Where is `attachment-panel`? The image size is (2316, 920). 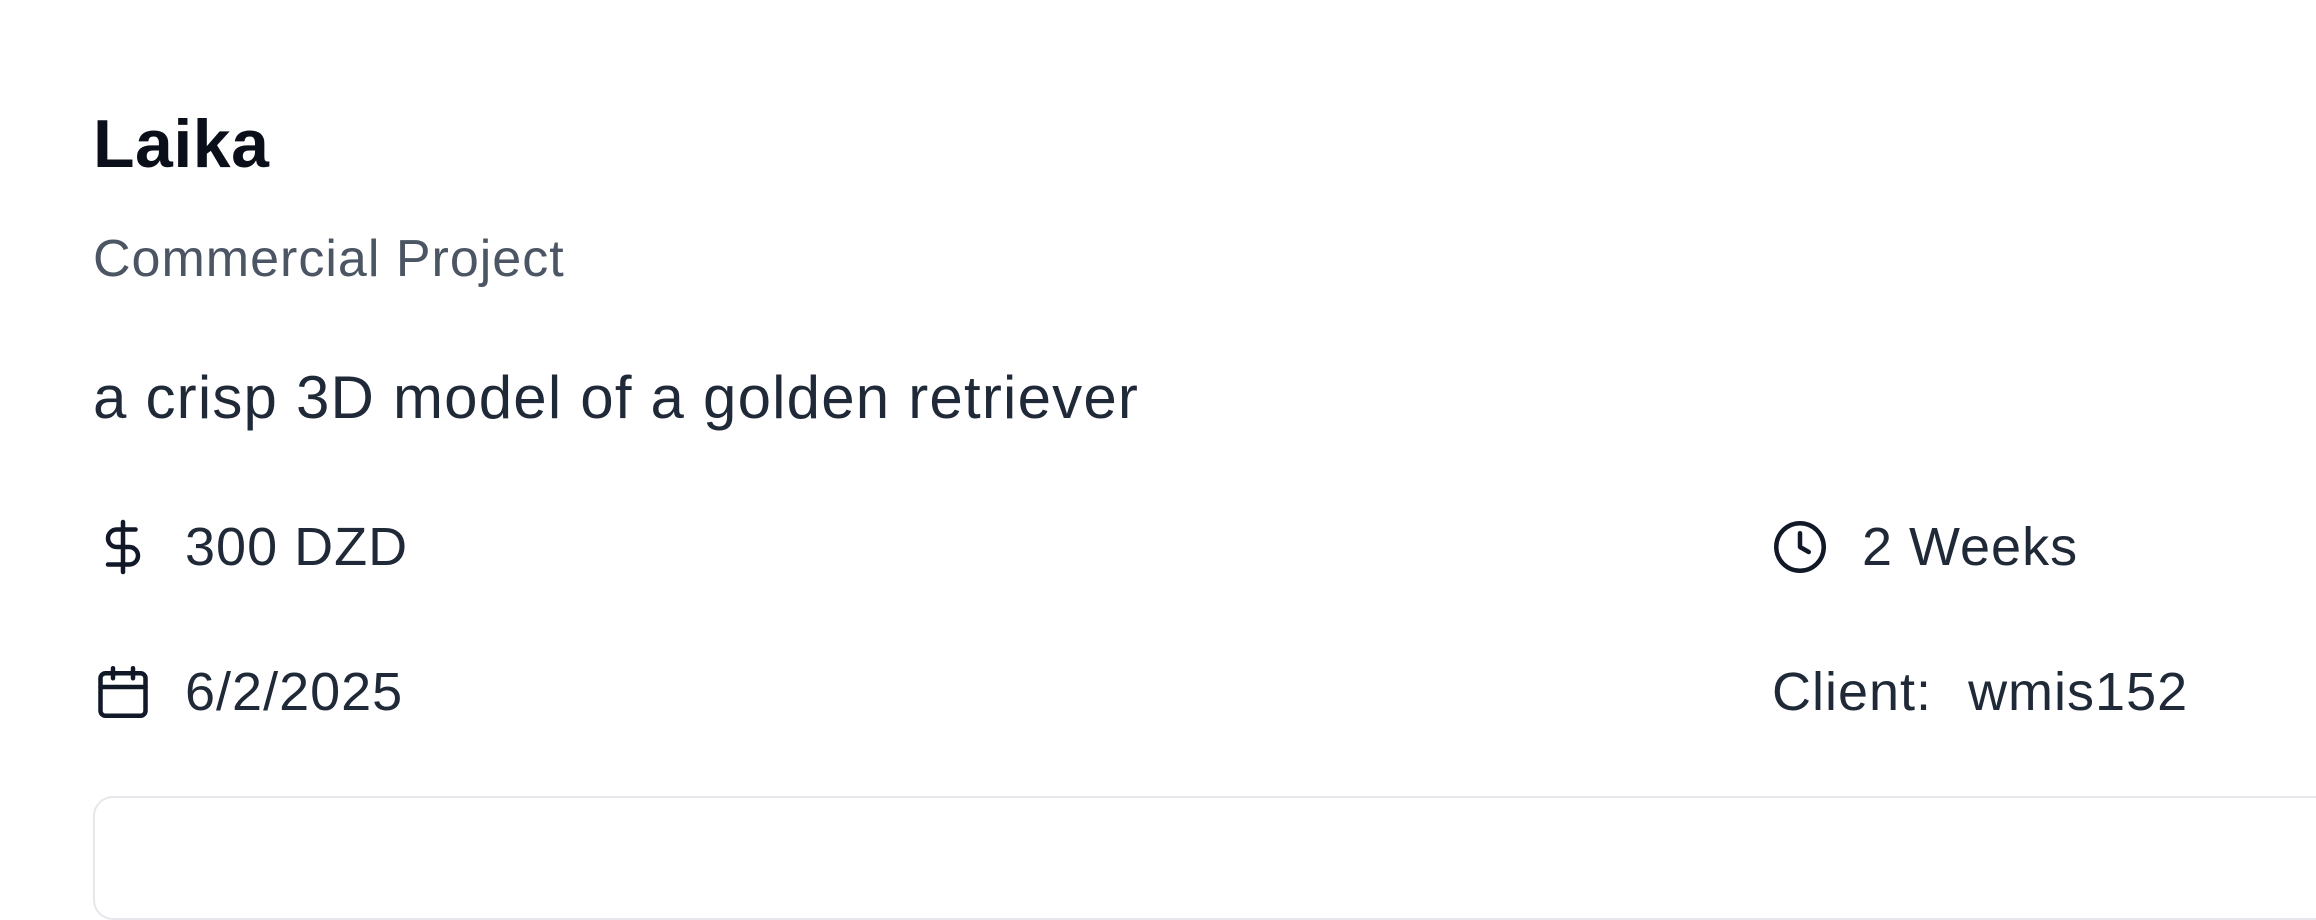 attachment-panel is located at coordinates (1204, 858).